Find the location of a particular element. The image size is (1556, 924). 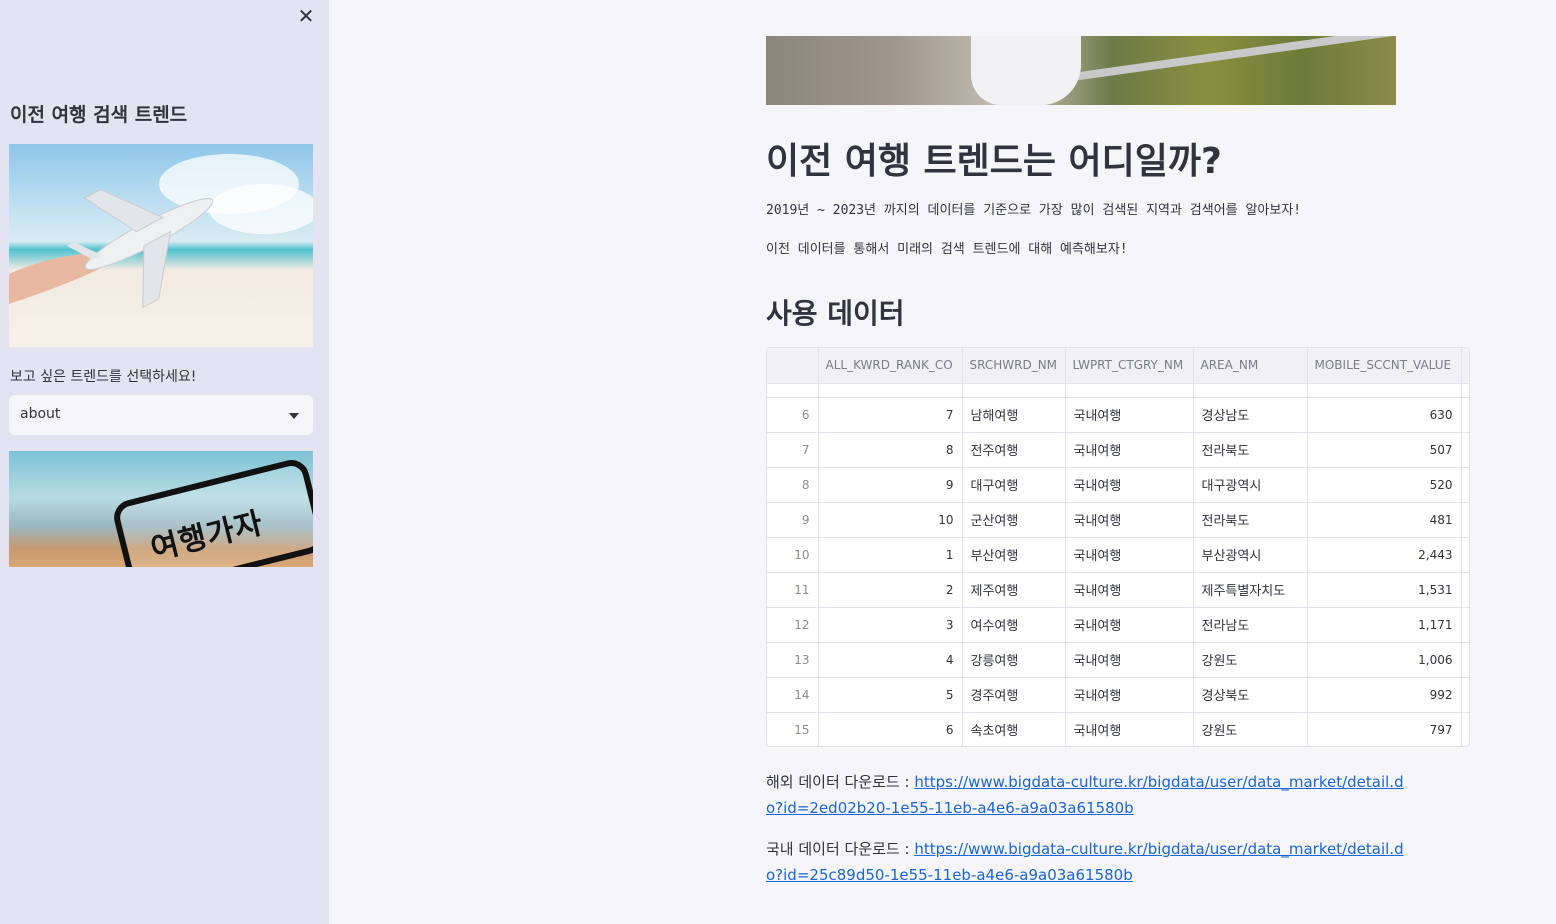

table-cell: 5 is located at coordinates (890, 695).